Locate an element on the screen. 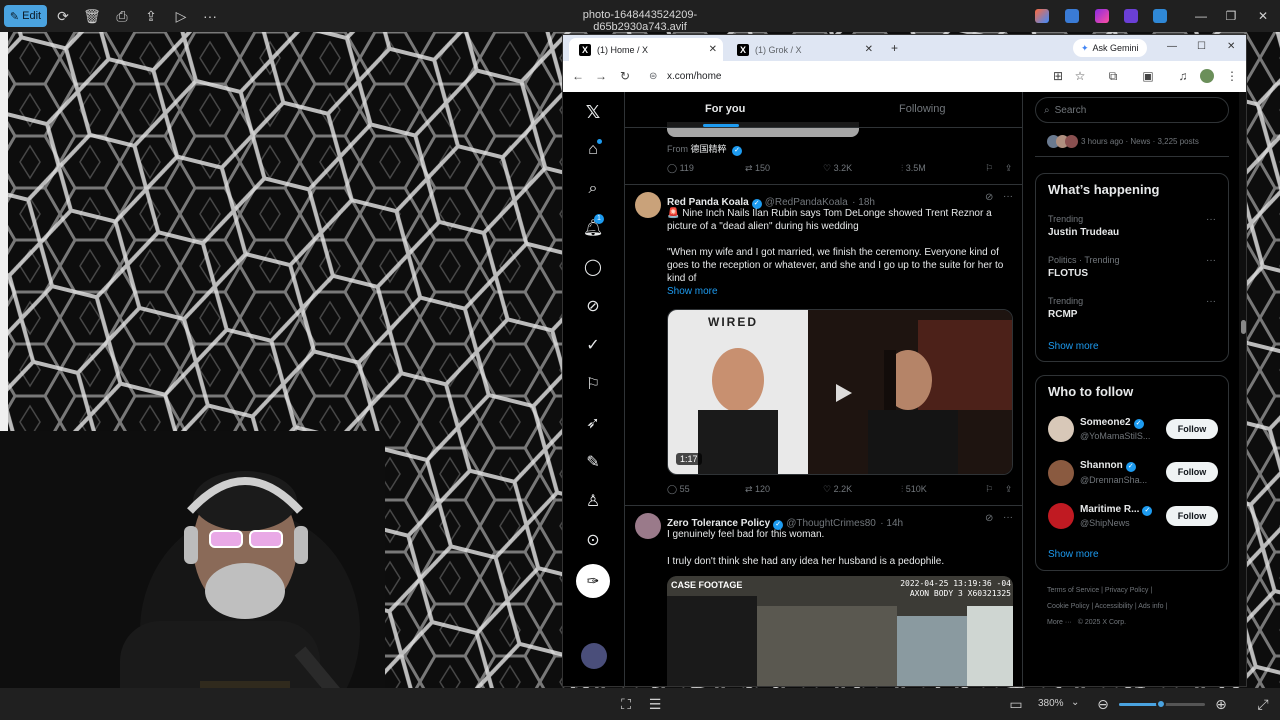  onedrive-icon is located at coordinates (1160, 16).